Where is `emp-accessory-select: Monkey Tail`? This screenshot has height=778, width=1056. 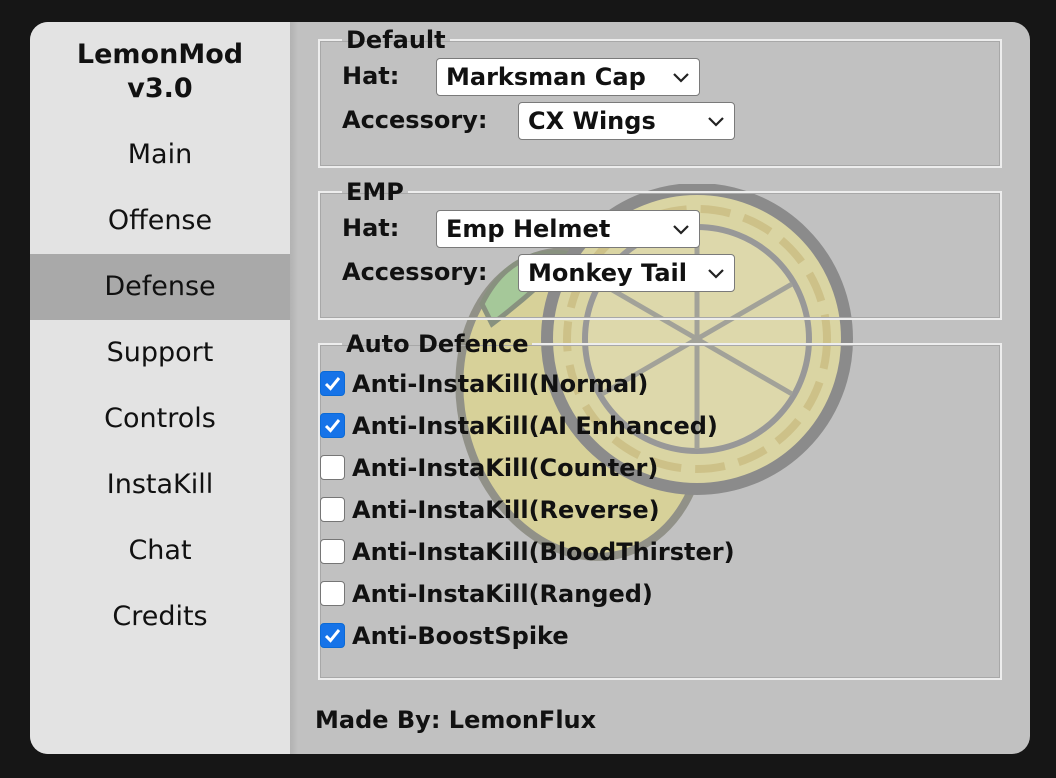 emp-accessory-select: Monkey Tail is located at coordinates (626, 273).